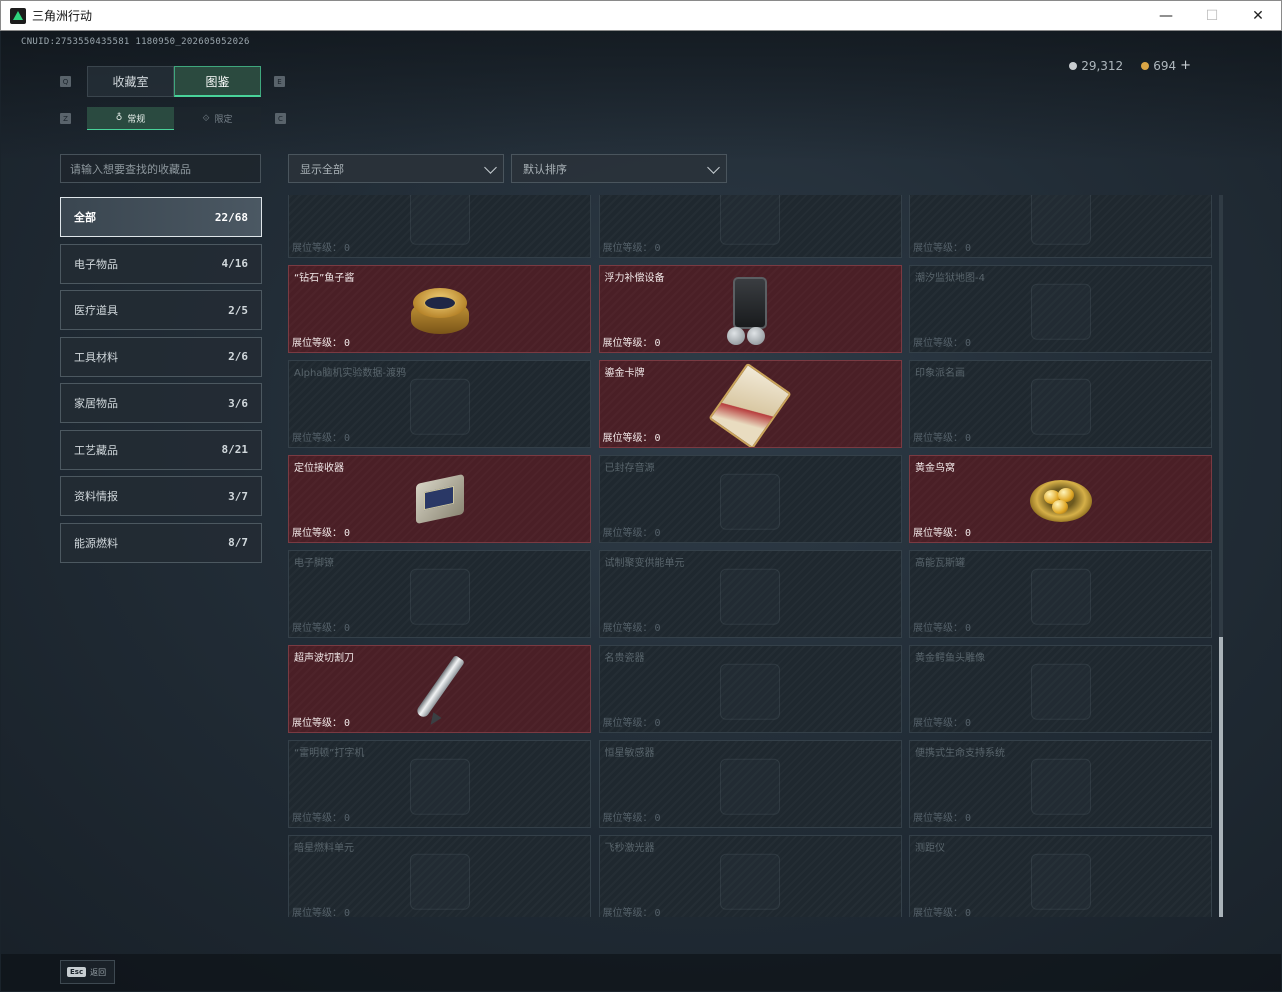 The image size is (1282, 992). Describe the element at coordinates (96, 496) in the screenshot. I see `category-label: 资料情报` at that location.